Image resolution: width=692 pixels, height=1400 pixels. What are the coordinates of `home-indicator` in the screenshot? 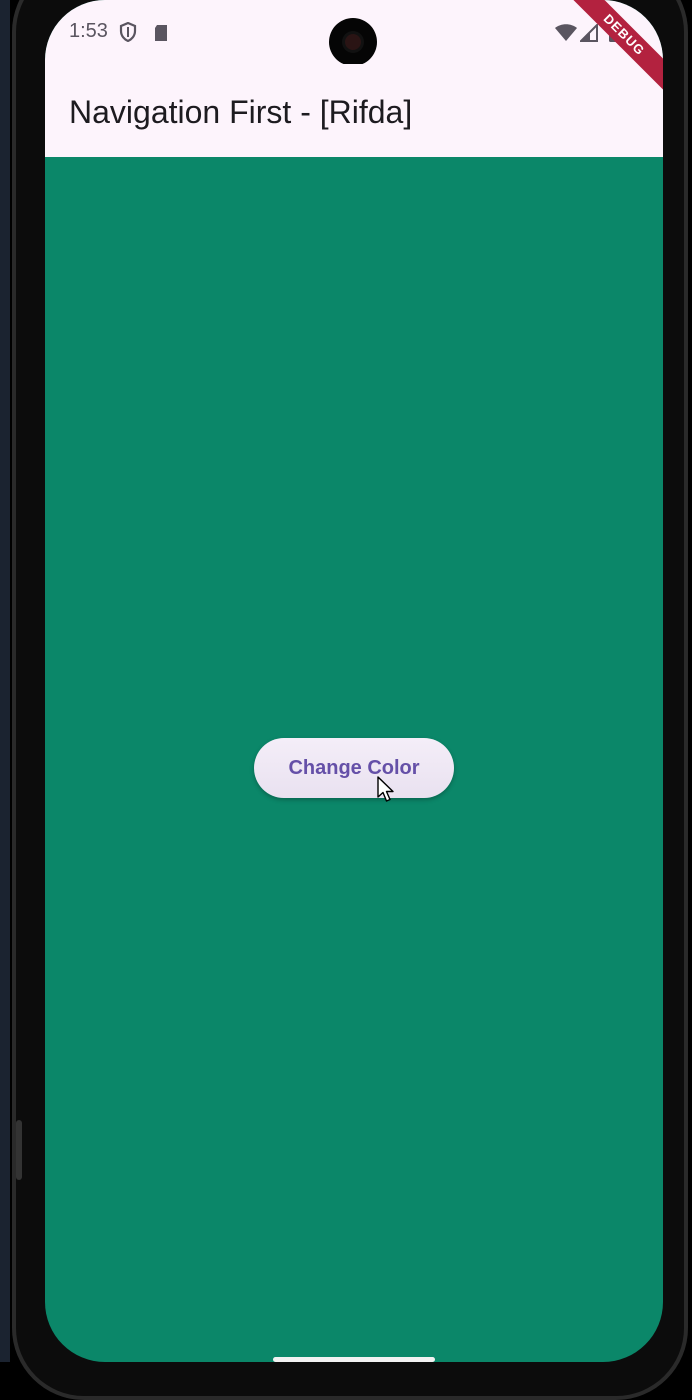 It's located at (354, 1359).